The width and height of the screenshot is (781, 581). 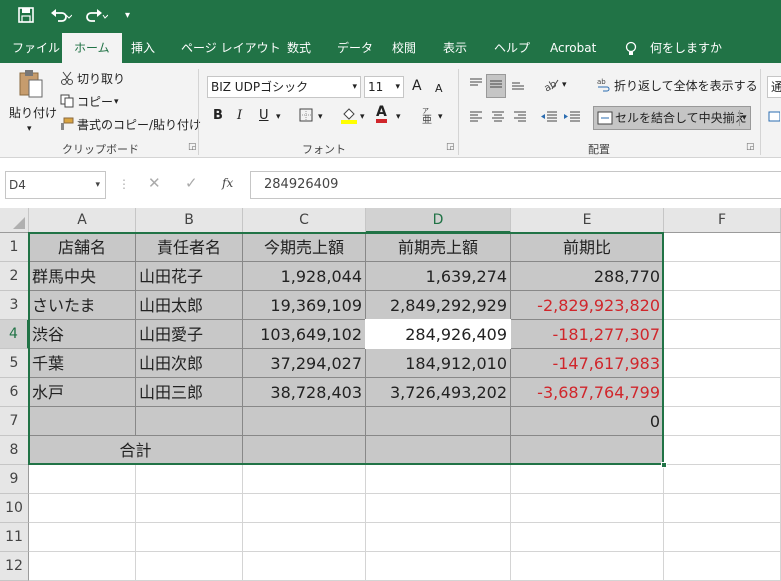 What do you see at coordinates (14, 305) in the screenshot?
I see `row-header-3: 3` at bounding box center [14, 305].